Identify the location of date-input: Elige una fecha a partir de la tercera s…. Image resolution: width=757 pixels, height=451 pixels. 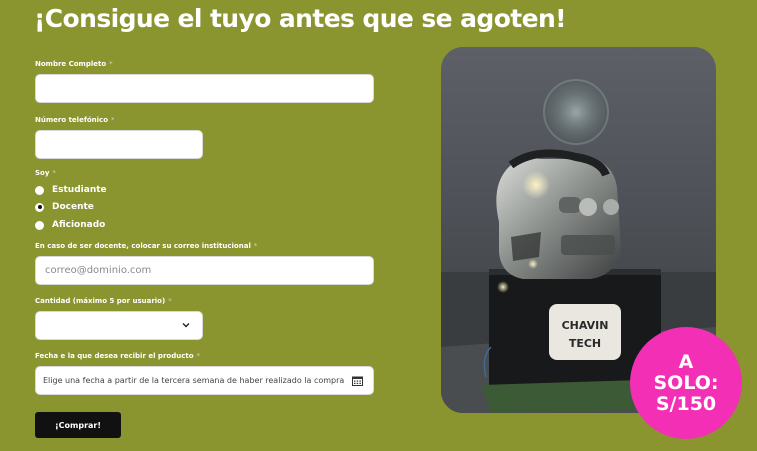
(204, 380).